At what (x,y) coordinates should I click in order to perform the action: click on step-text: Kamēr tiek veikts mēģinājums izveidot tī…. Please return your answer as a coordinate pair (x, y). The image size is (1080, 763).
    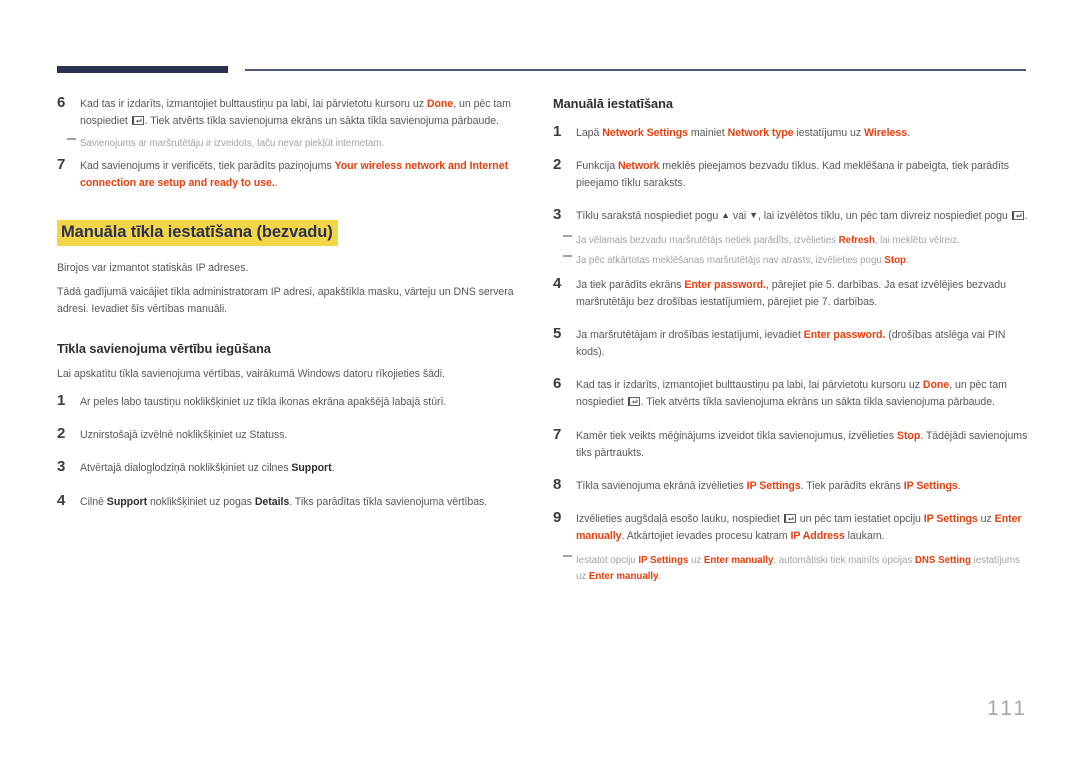
    Looking at the image, I should click on (802, 445).